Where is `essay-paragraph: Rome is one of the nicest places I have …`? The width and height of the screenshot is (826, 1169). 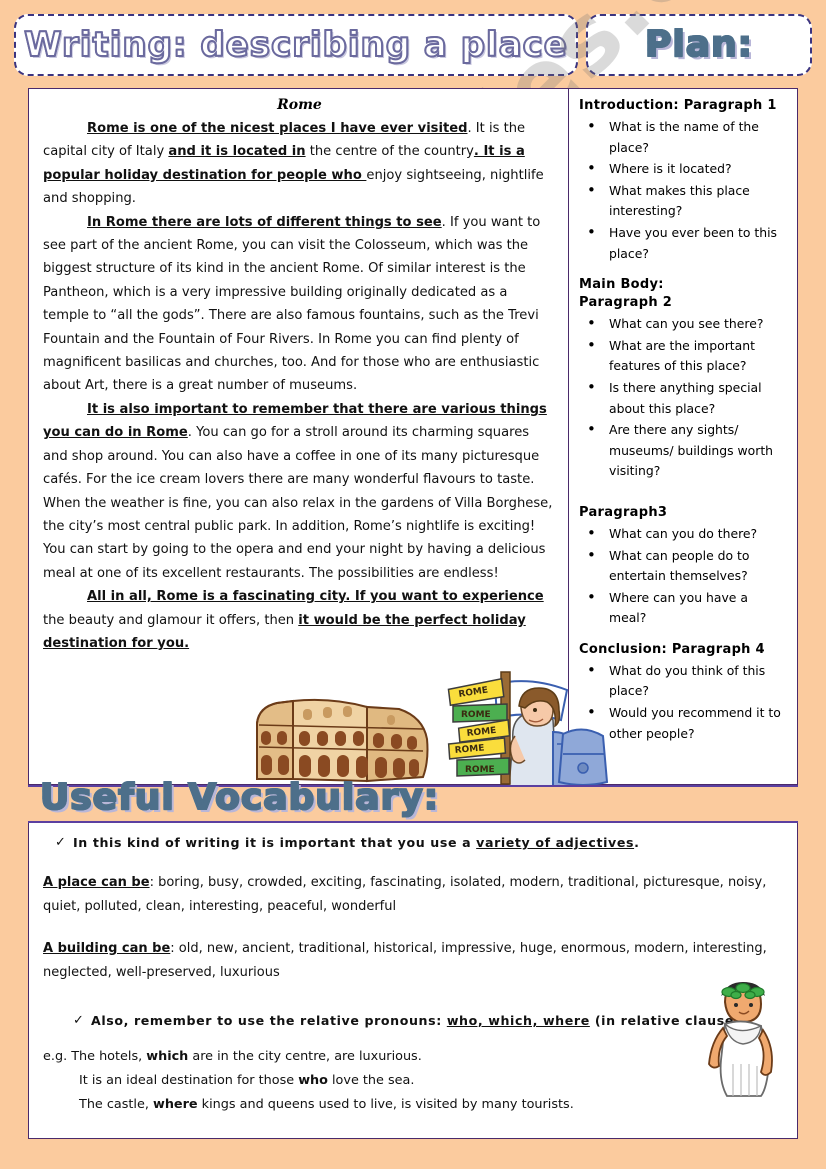
essay-paragraph: Rome is one of the nicest places I have … is located at coordinates (299, 164).